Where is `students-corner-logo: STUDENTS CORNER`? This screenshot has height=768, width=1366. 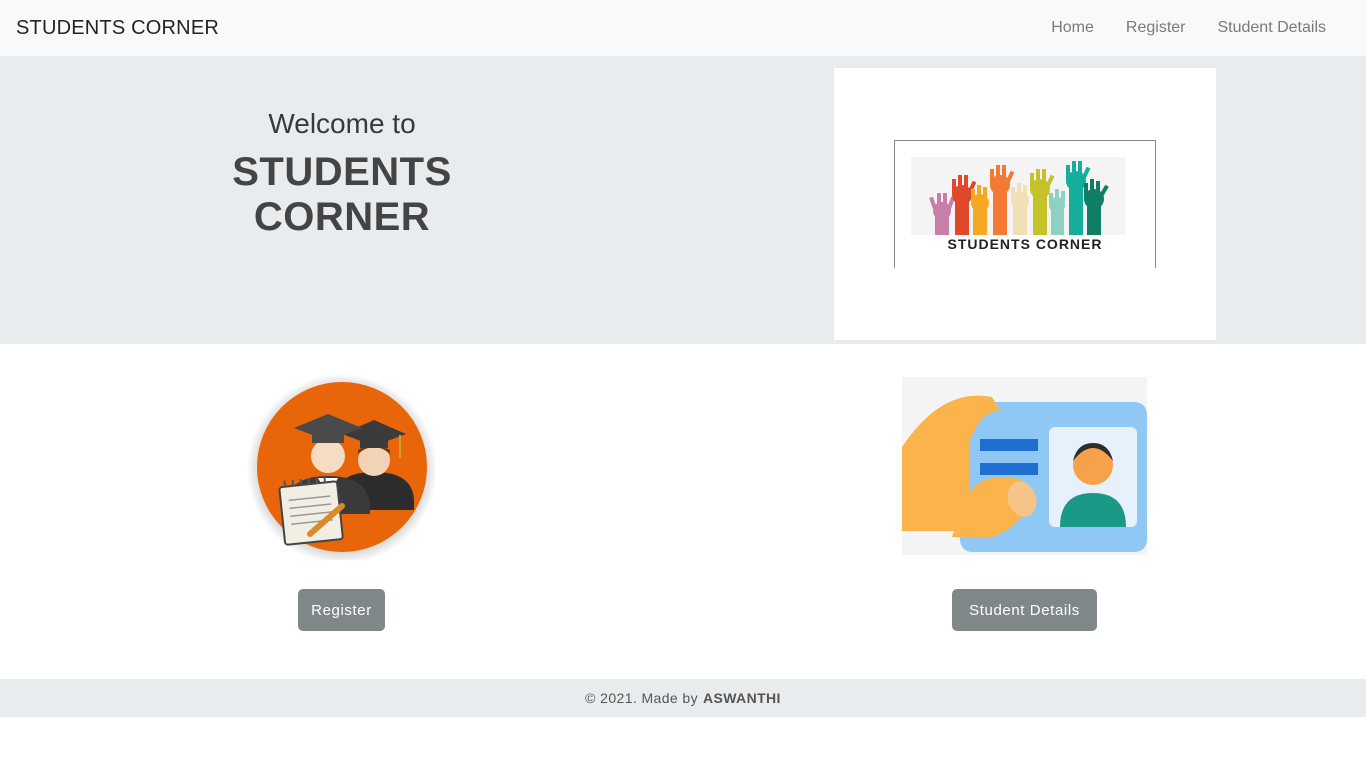
students-corner-logo: STUDENTS CORNER is located at coordinates (1025, 204).